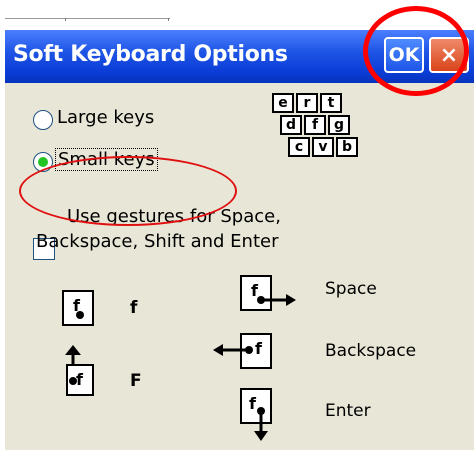 This screenshot has height=450, width=474. What do you see at coordinates (136, 381) in the screenshot?
I see `shift-result-letter: F` at bounding box center [136, 381].